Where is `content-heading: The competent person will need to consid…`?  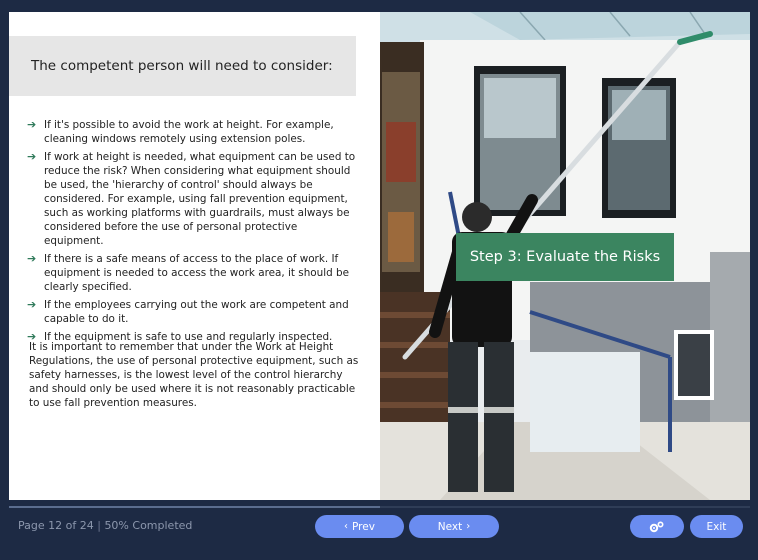 content-heading: The competent person will need to consid… is located at coordinates (182, 66).